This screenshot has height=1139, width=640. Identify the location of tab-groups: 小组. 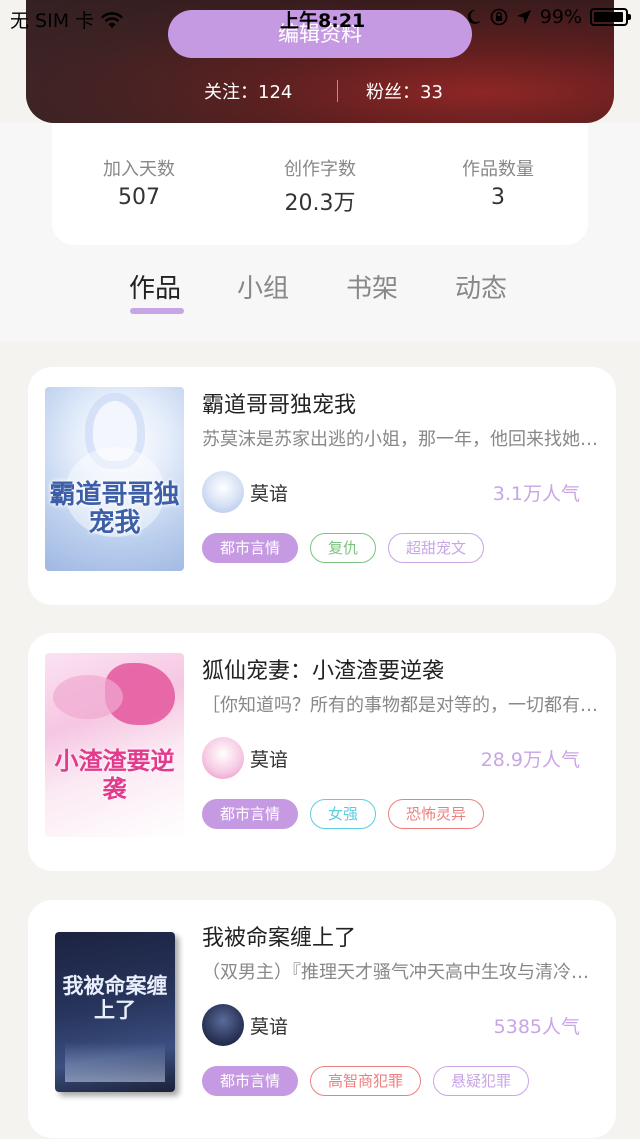
(263, 286).